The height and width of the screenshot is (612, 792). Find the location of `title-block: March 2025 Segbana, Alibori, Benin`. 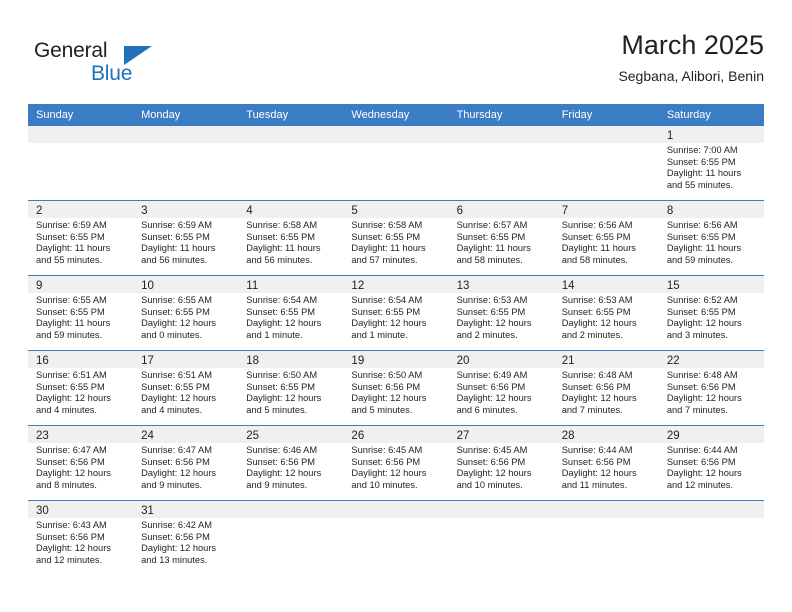

title-block: March 2025 Segbana, Alibori, Benin is located at coordinates (691, 57).